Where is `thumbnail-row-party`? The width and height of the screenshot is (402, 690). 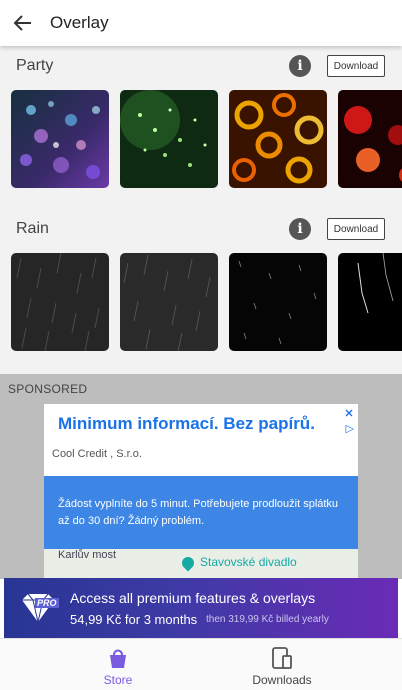
thumbnail-row-party is located at coordinates (201, 139).